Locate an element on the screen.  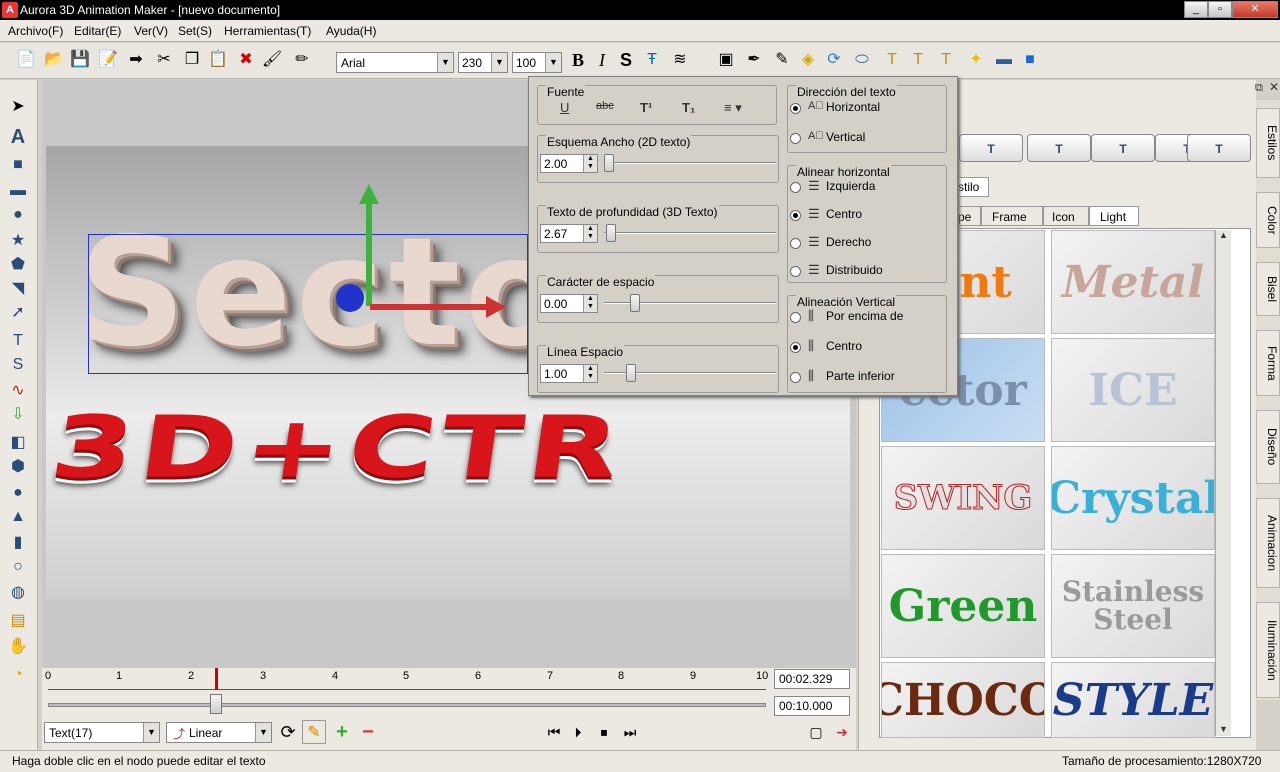
cylinder-shape-icon: ▮ is located at coordinates (18, 543).